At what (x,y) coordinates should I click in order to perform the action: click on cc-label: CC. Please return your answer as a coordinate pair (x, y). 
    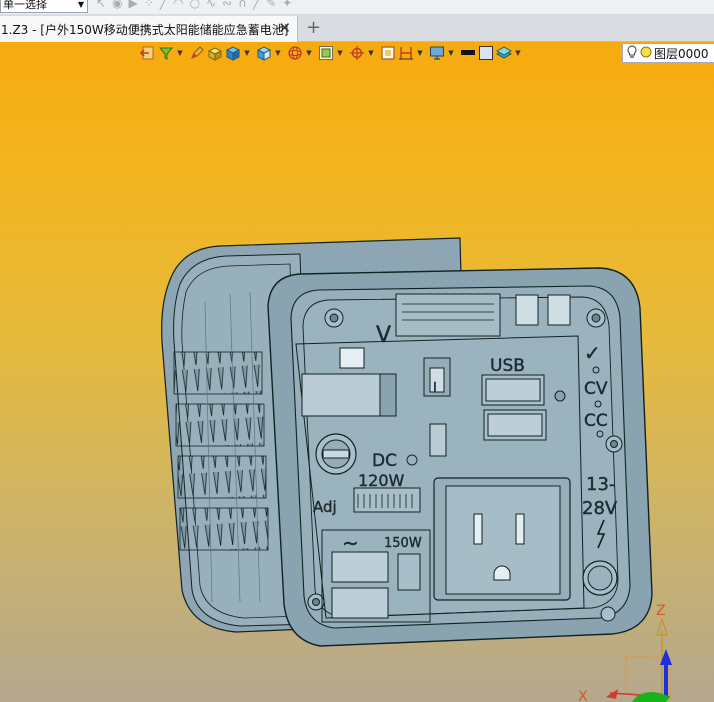
    Looking at the image, I should click on (596, 421).